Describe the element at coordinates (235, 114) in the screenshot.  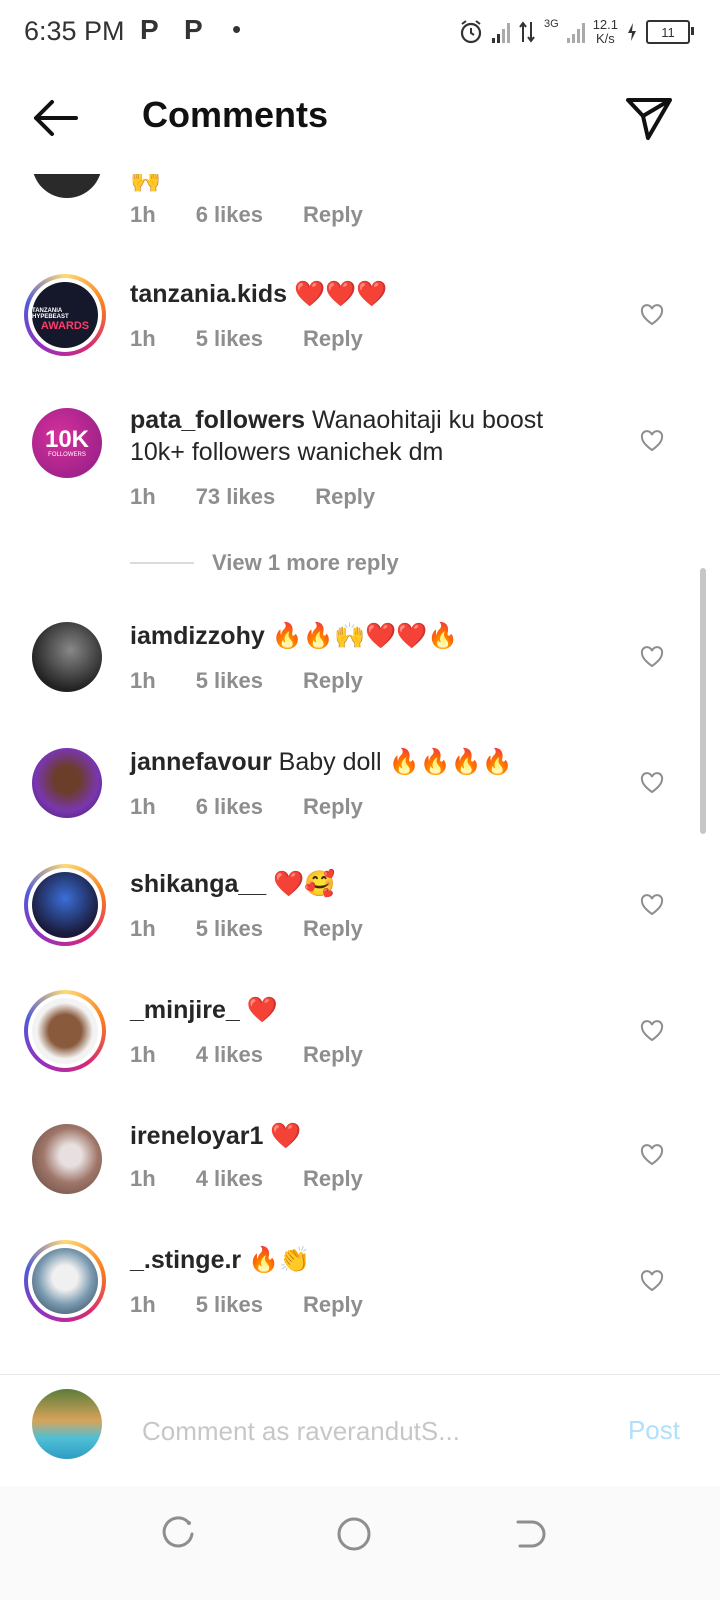
I see `page-title: Comments` at that location.